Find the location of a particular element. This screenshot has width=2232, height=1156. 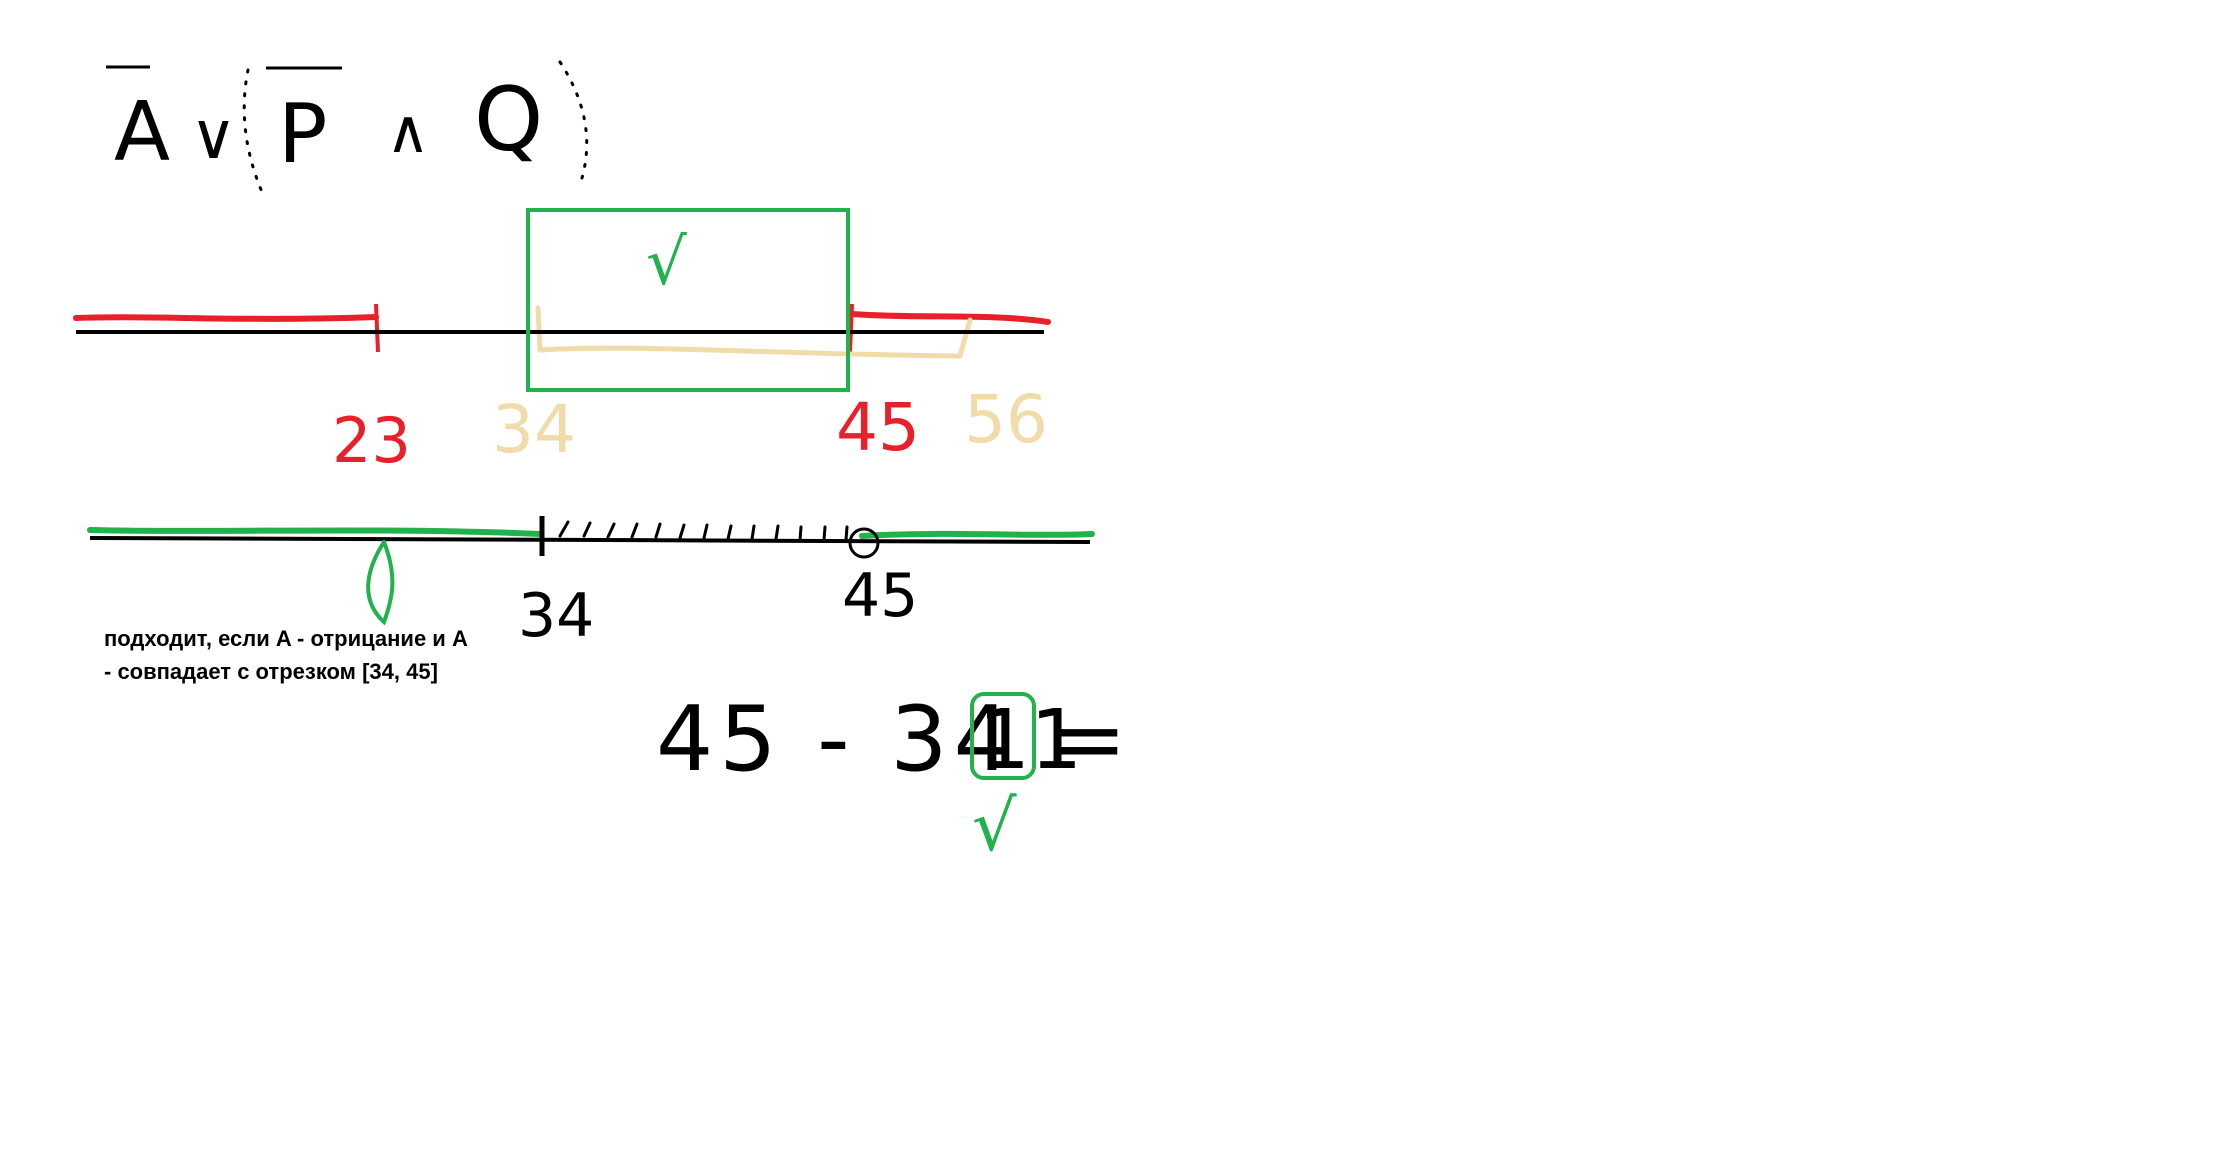

tick-label-45: 45 is located at coordinates (878, 427).